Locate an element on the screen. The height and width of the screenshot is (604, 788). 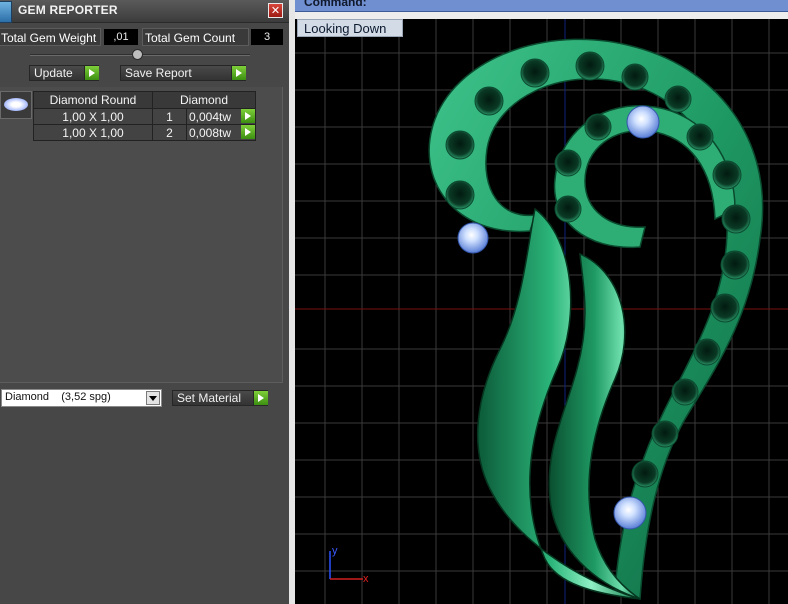
total-gem-weight-label: Total Gem Weight is located at coordinates (50, 37).